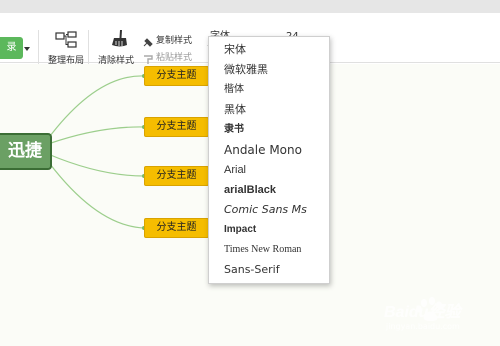 The image size is (500, 346). Describe the element at coordinates (235, 170) in the screenshot. I see `font-option: Arial` at that location.